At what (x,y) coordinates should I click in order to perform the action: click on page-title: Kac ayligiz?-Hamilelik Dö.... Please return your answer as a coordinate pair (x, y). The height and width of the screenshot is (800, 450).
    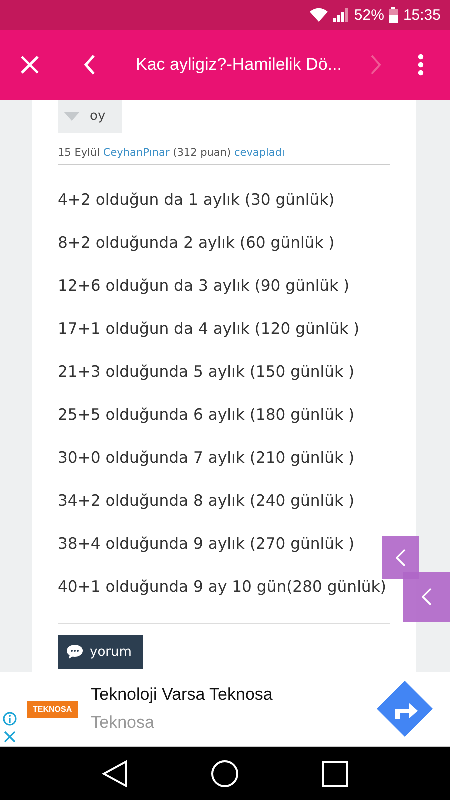
    Looking at the image, I should click on (239, 65).